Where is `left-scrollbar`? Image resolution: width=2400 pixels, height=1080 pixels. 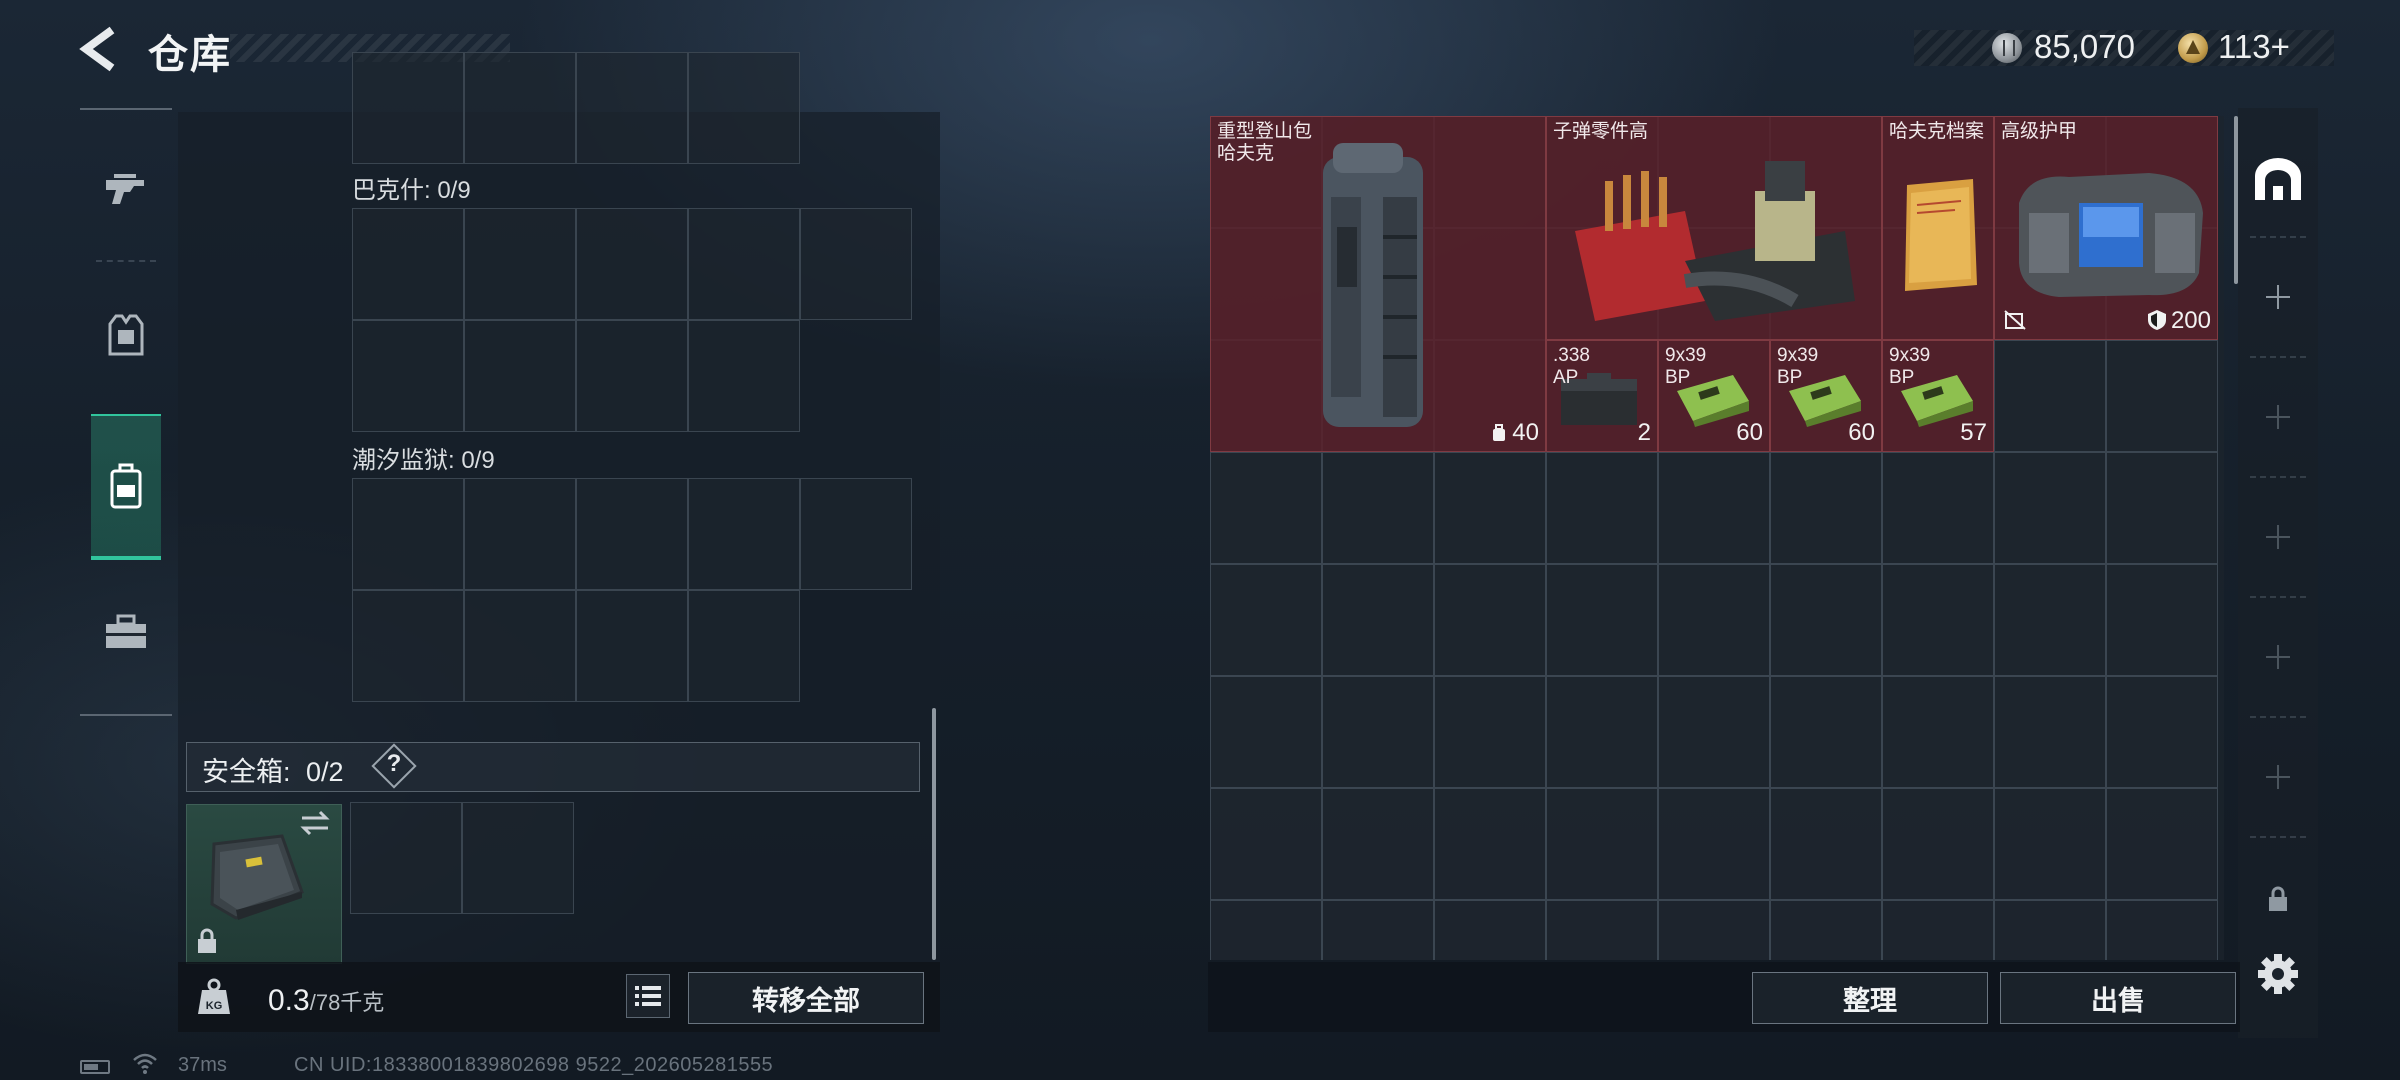
left-scrollbar is located at coordinates (934, 834).